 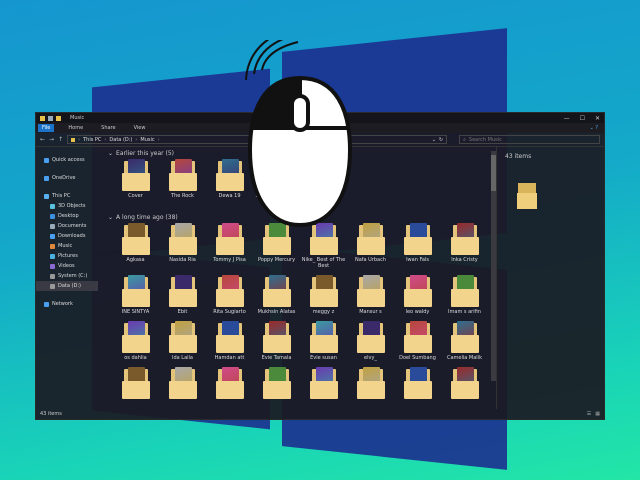 What do you see at coordinates (370, 358) in the screenshot?
I see `folder-label: elvy_` at bounding box center [370, 358].